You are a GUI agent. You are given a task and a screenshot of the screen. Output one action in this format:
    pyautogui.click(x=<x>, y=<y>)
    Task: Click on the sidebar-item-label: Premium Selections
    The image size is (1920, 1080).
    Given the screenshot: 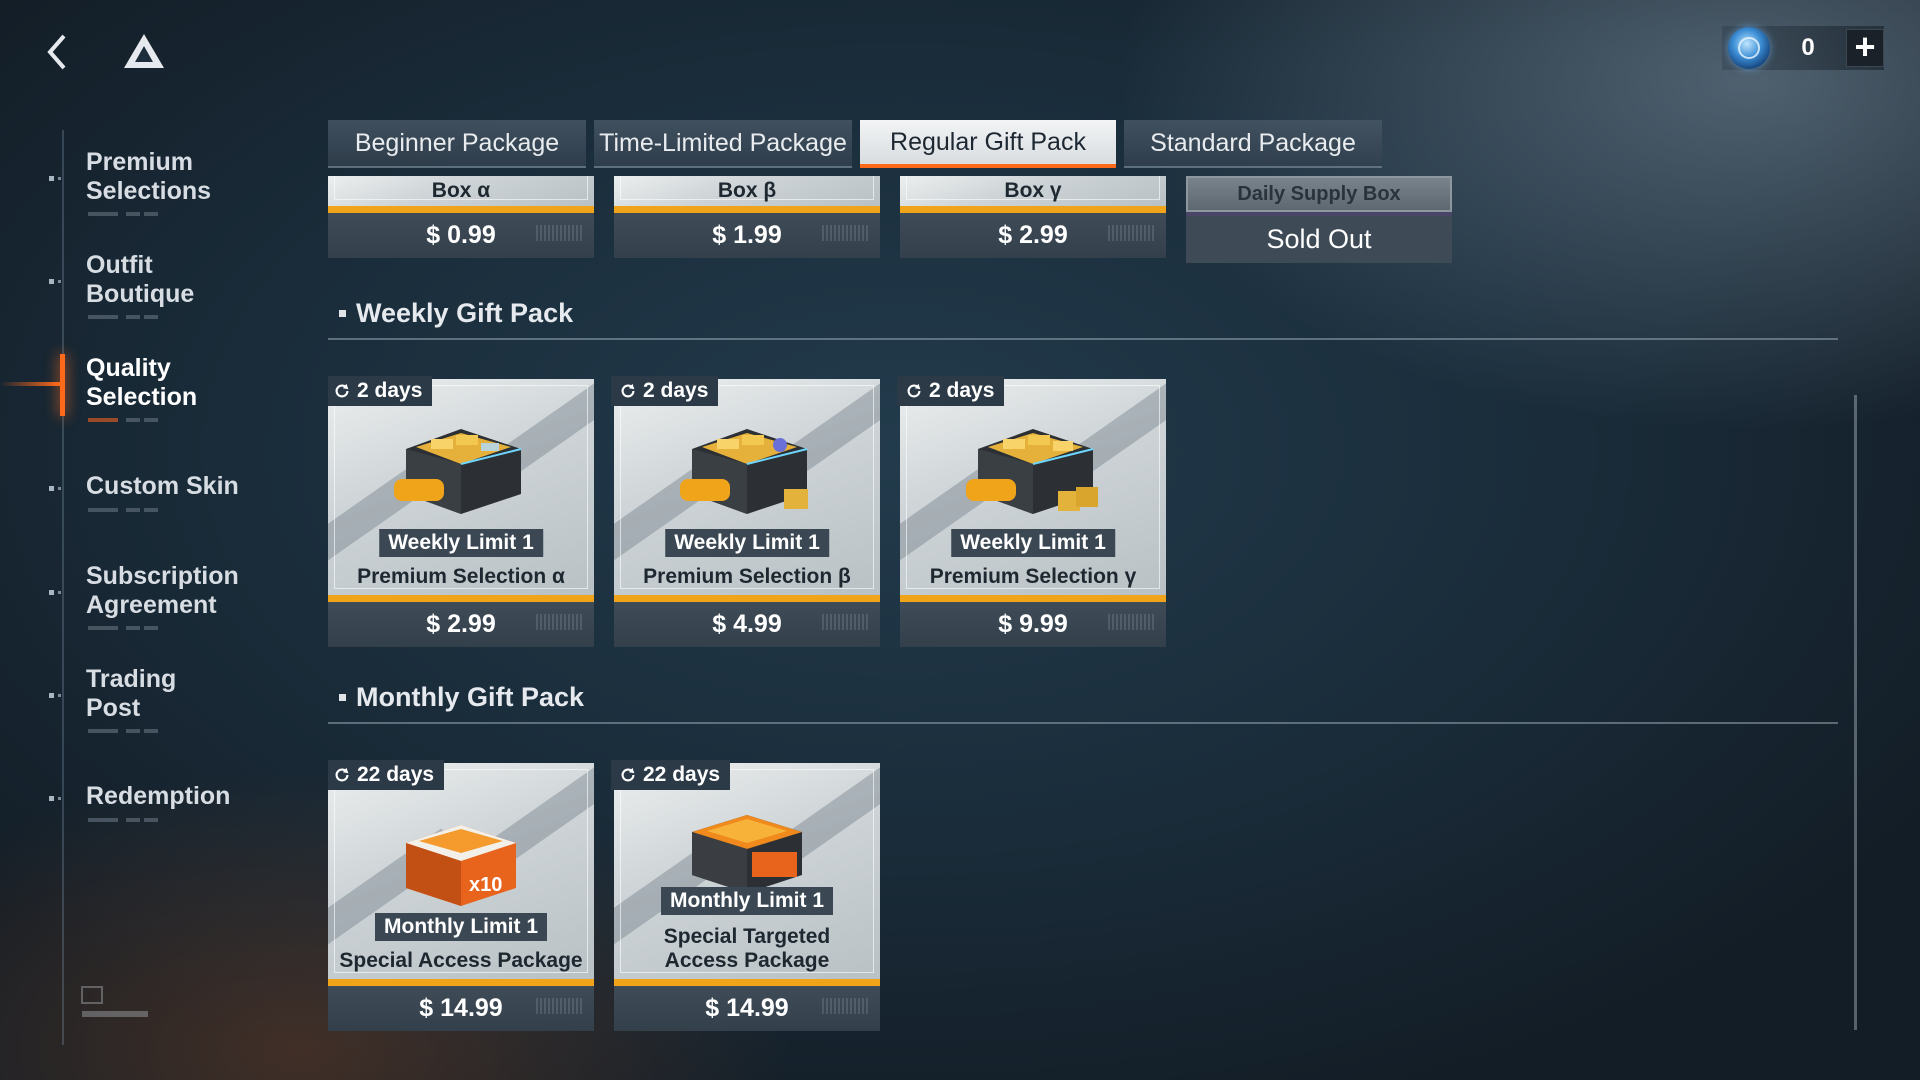 What is the action you would take?
    pyautogui.click(x=149, y=176)
    